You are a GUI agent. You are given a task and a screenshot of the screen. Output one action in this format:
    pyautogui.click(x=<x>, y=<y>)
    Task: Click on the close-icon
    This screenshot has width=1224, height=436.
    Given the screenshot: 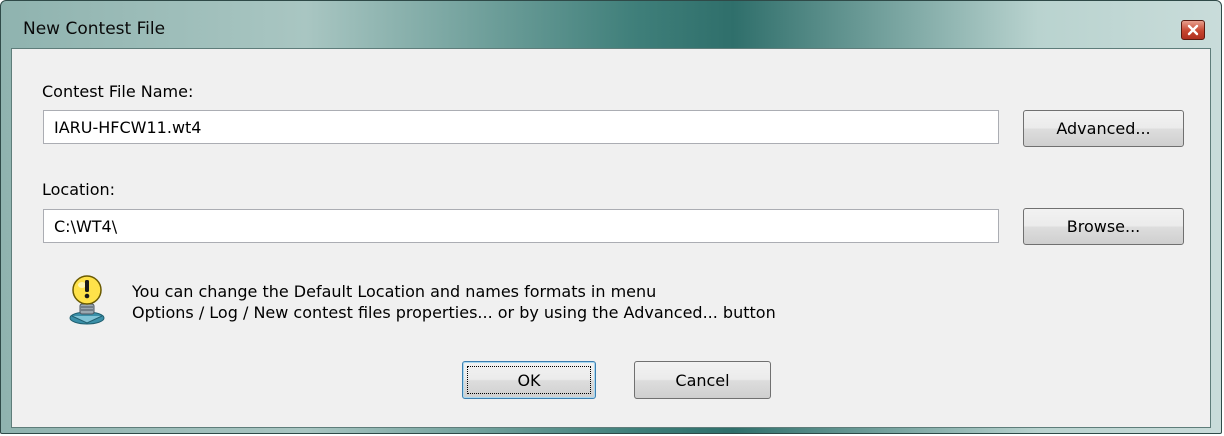 What is the action you would take?
    pyautogui.click(x=1193, y=30)
    